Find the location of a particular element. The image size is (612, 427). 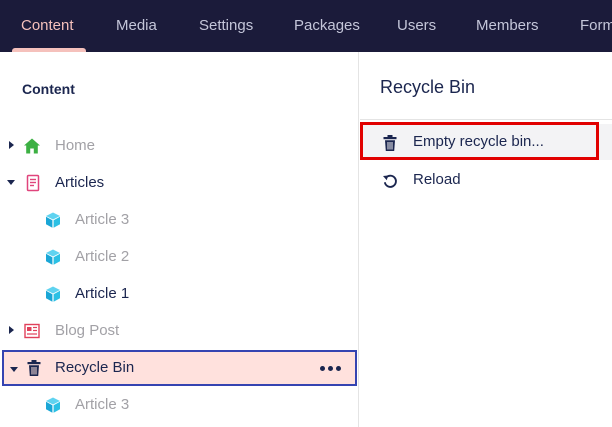

tree-node-label: Home is located at coordinates (75, 145).